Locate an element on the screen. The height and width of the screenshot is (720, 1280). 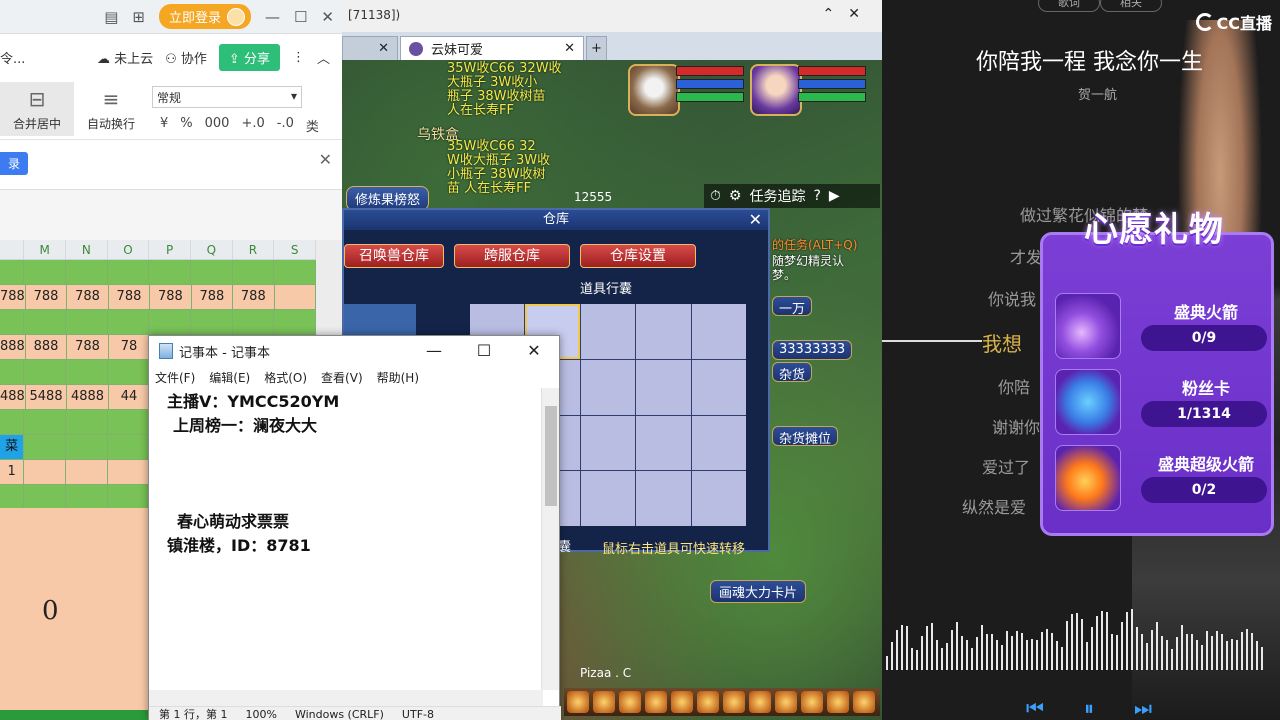
minimize-icon: — is located at coordinates (434, 351).